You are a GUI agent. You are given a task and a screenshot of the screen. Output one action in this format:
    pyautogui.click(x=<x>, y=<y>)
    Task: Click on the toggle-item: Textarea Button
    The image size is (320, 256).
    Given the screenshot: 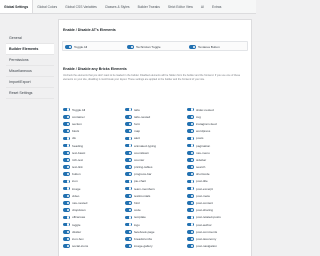 What is the action you would take?
    pyautogui.click(x=204, y=47)
    